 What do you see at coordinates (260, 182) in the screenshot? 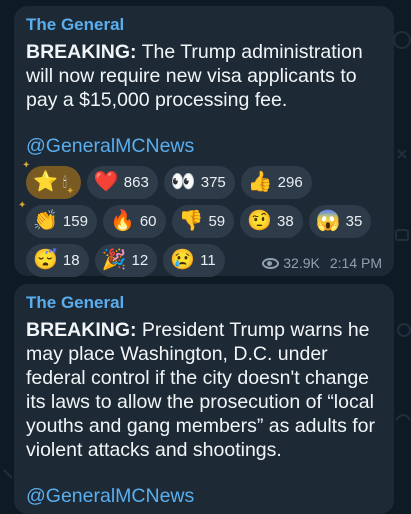
I see `thumbs-up-icon: 👍` at bounding box center [260, 182].